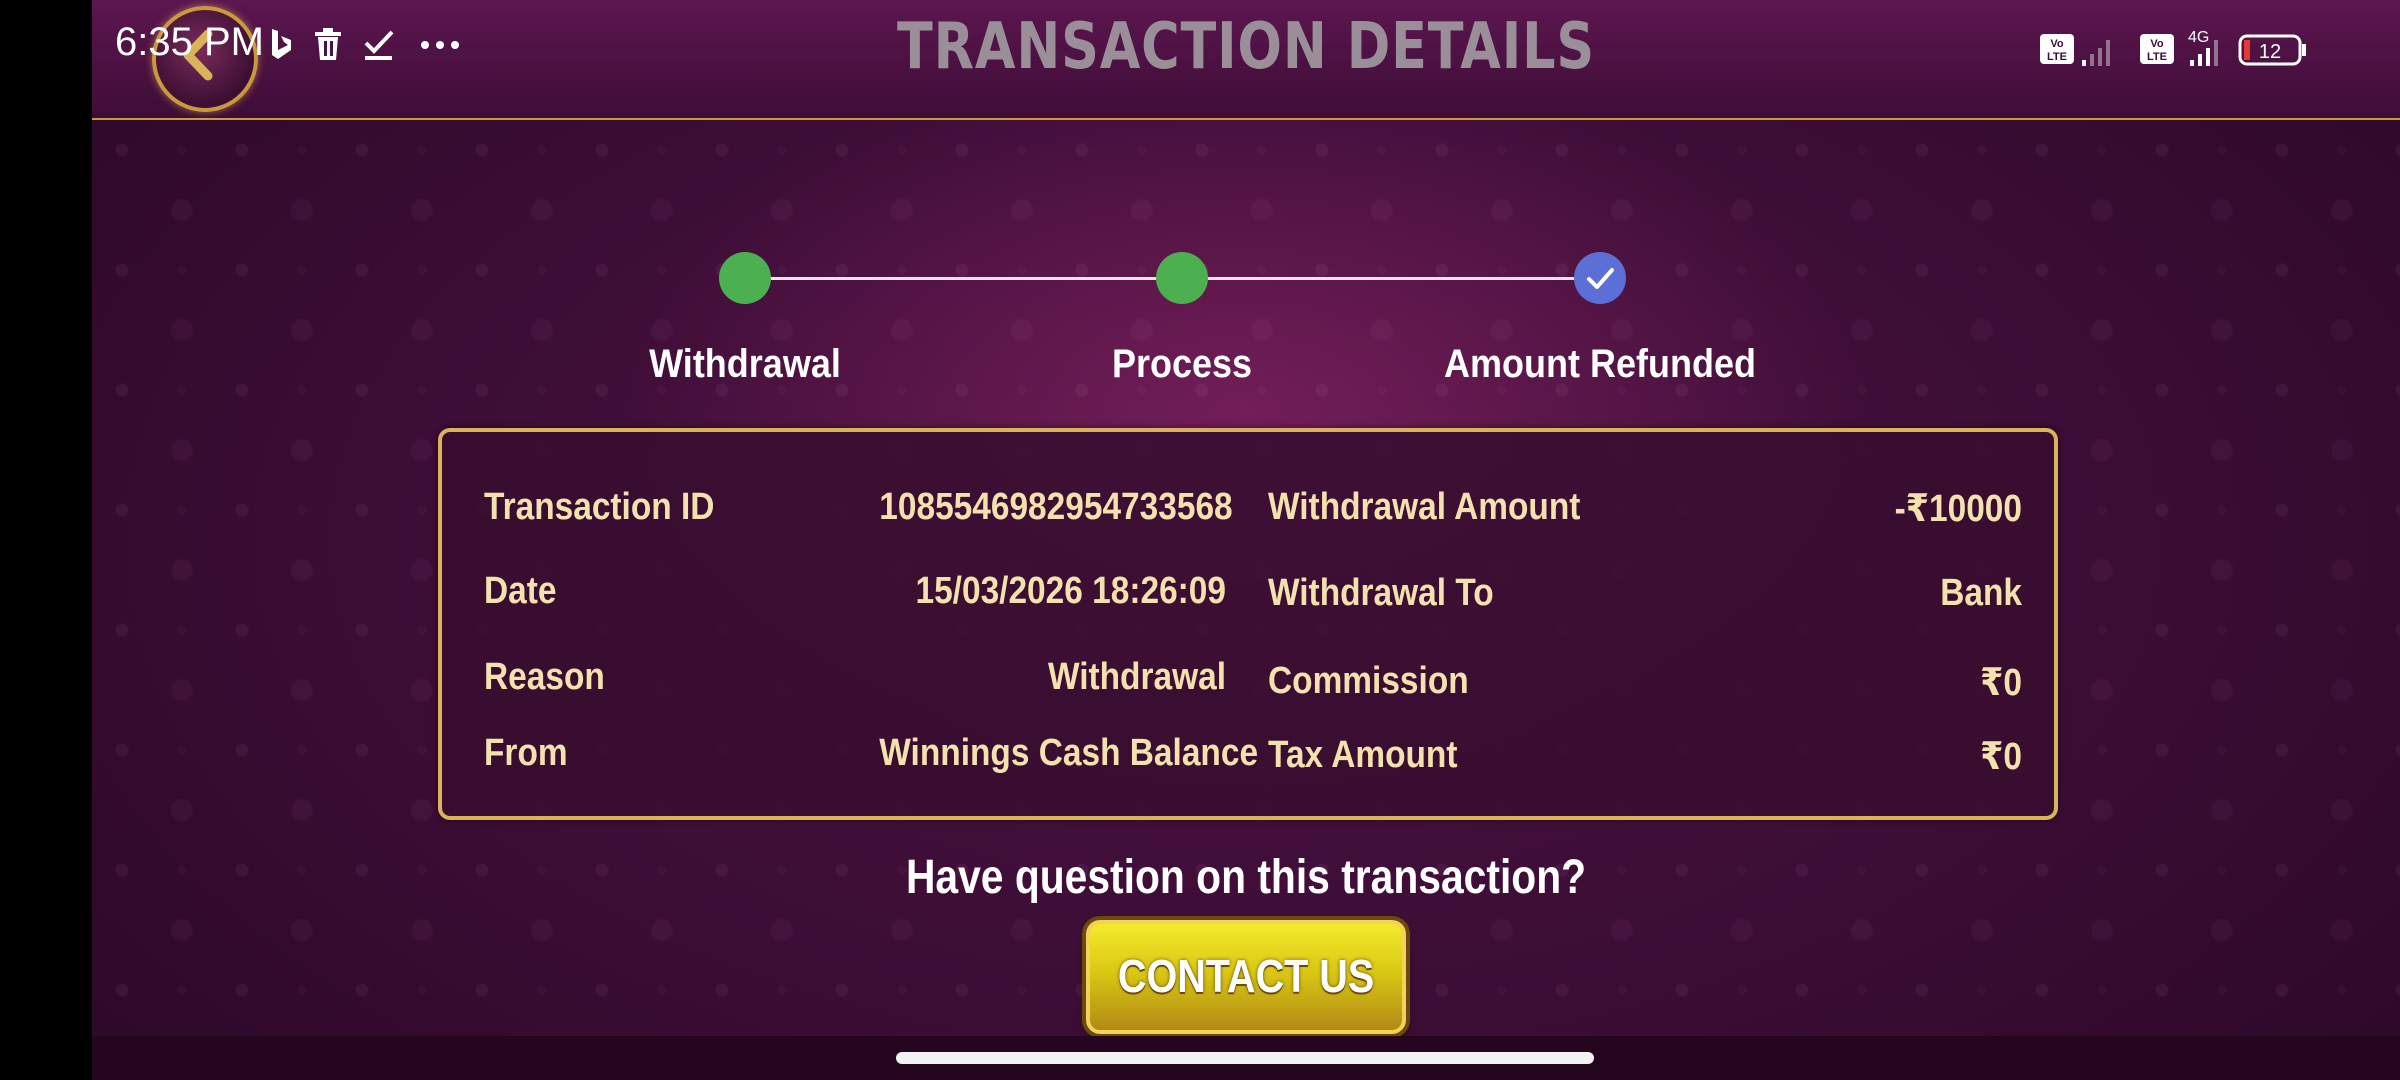  What do you see at coordinates (1245, 1058) in the screenshot?
I see `home-indicator` at bounding box center [1245, 1058].